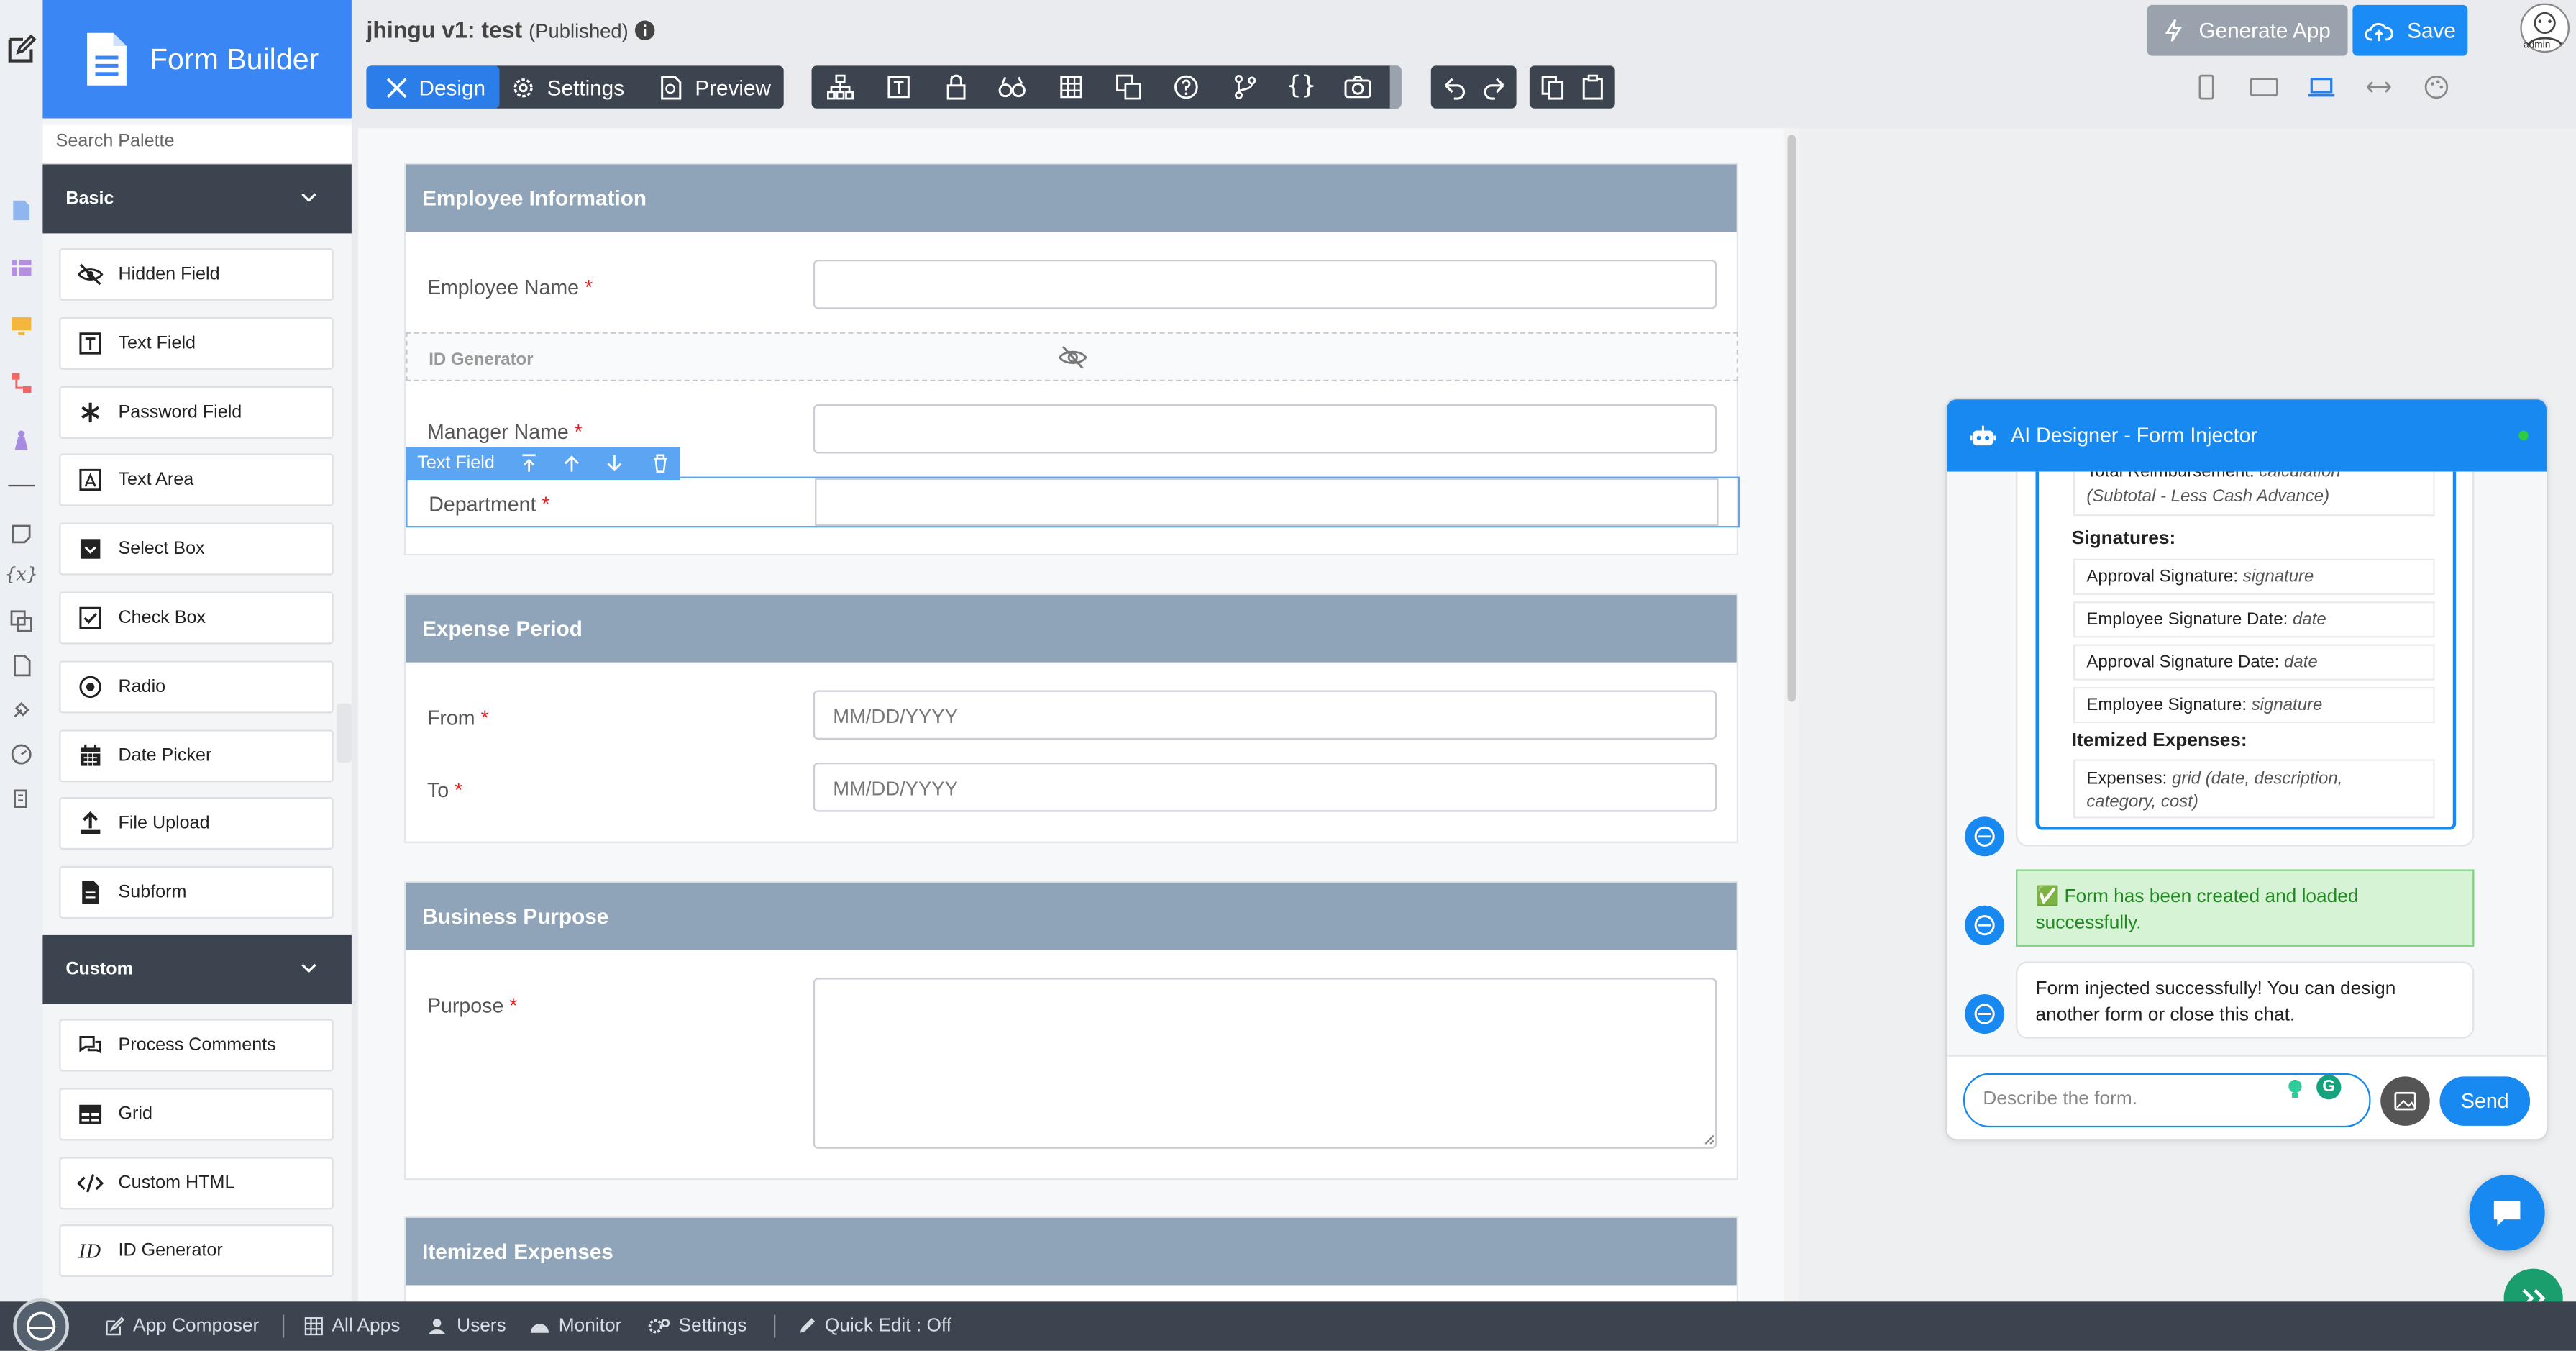 This screenshot has width=2576, height=1351. Describe the element at coordinates (89, 199) in the screenshot. I see `basic-section-label: Basic` at that location.